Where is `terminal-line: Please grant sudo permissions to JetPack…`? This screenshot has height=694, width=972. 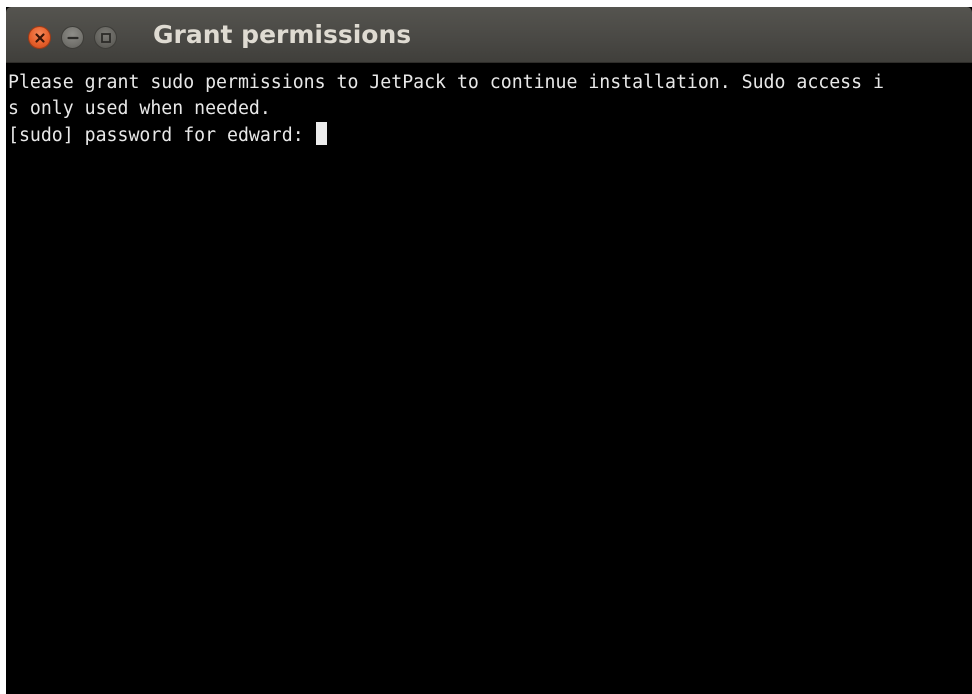 terminal-line: Please grant sudo permissions to JetPack… is located at coordinates (446, 82).